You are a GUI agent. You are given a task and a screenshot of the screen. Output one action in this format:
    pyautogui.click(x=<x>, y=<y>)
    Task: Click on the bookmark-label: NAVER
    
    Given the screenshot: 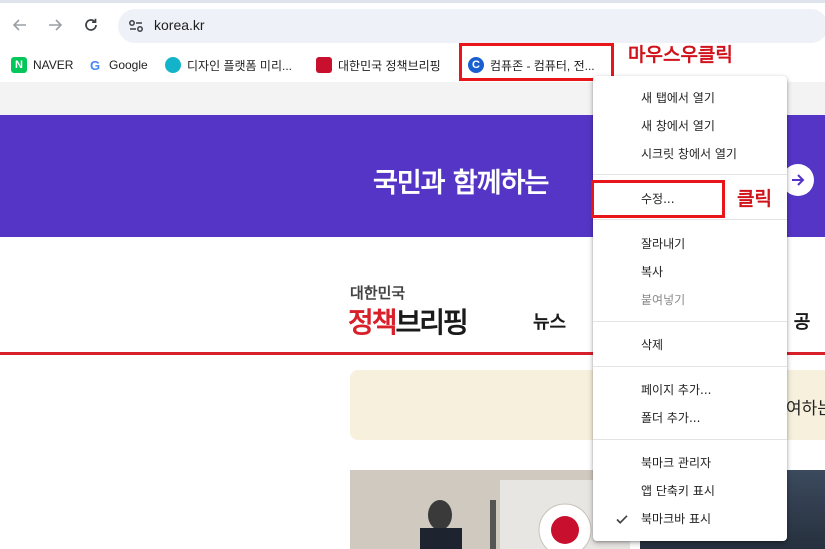 What is the action you would take?
    pyautogui.click(x=53, y=65)
    